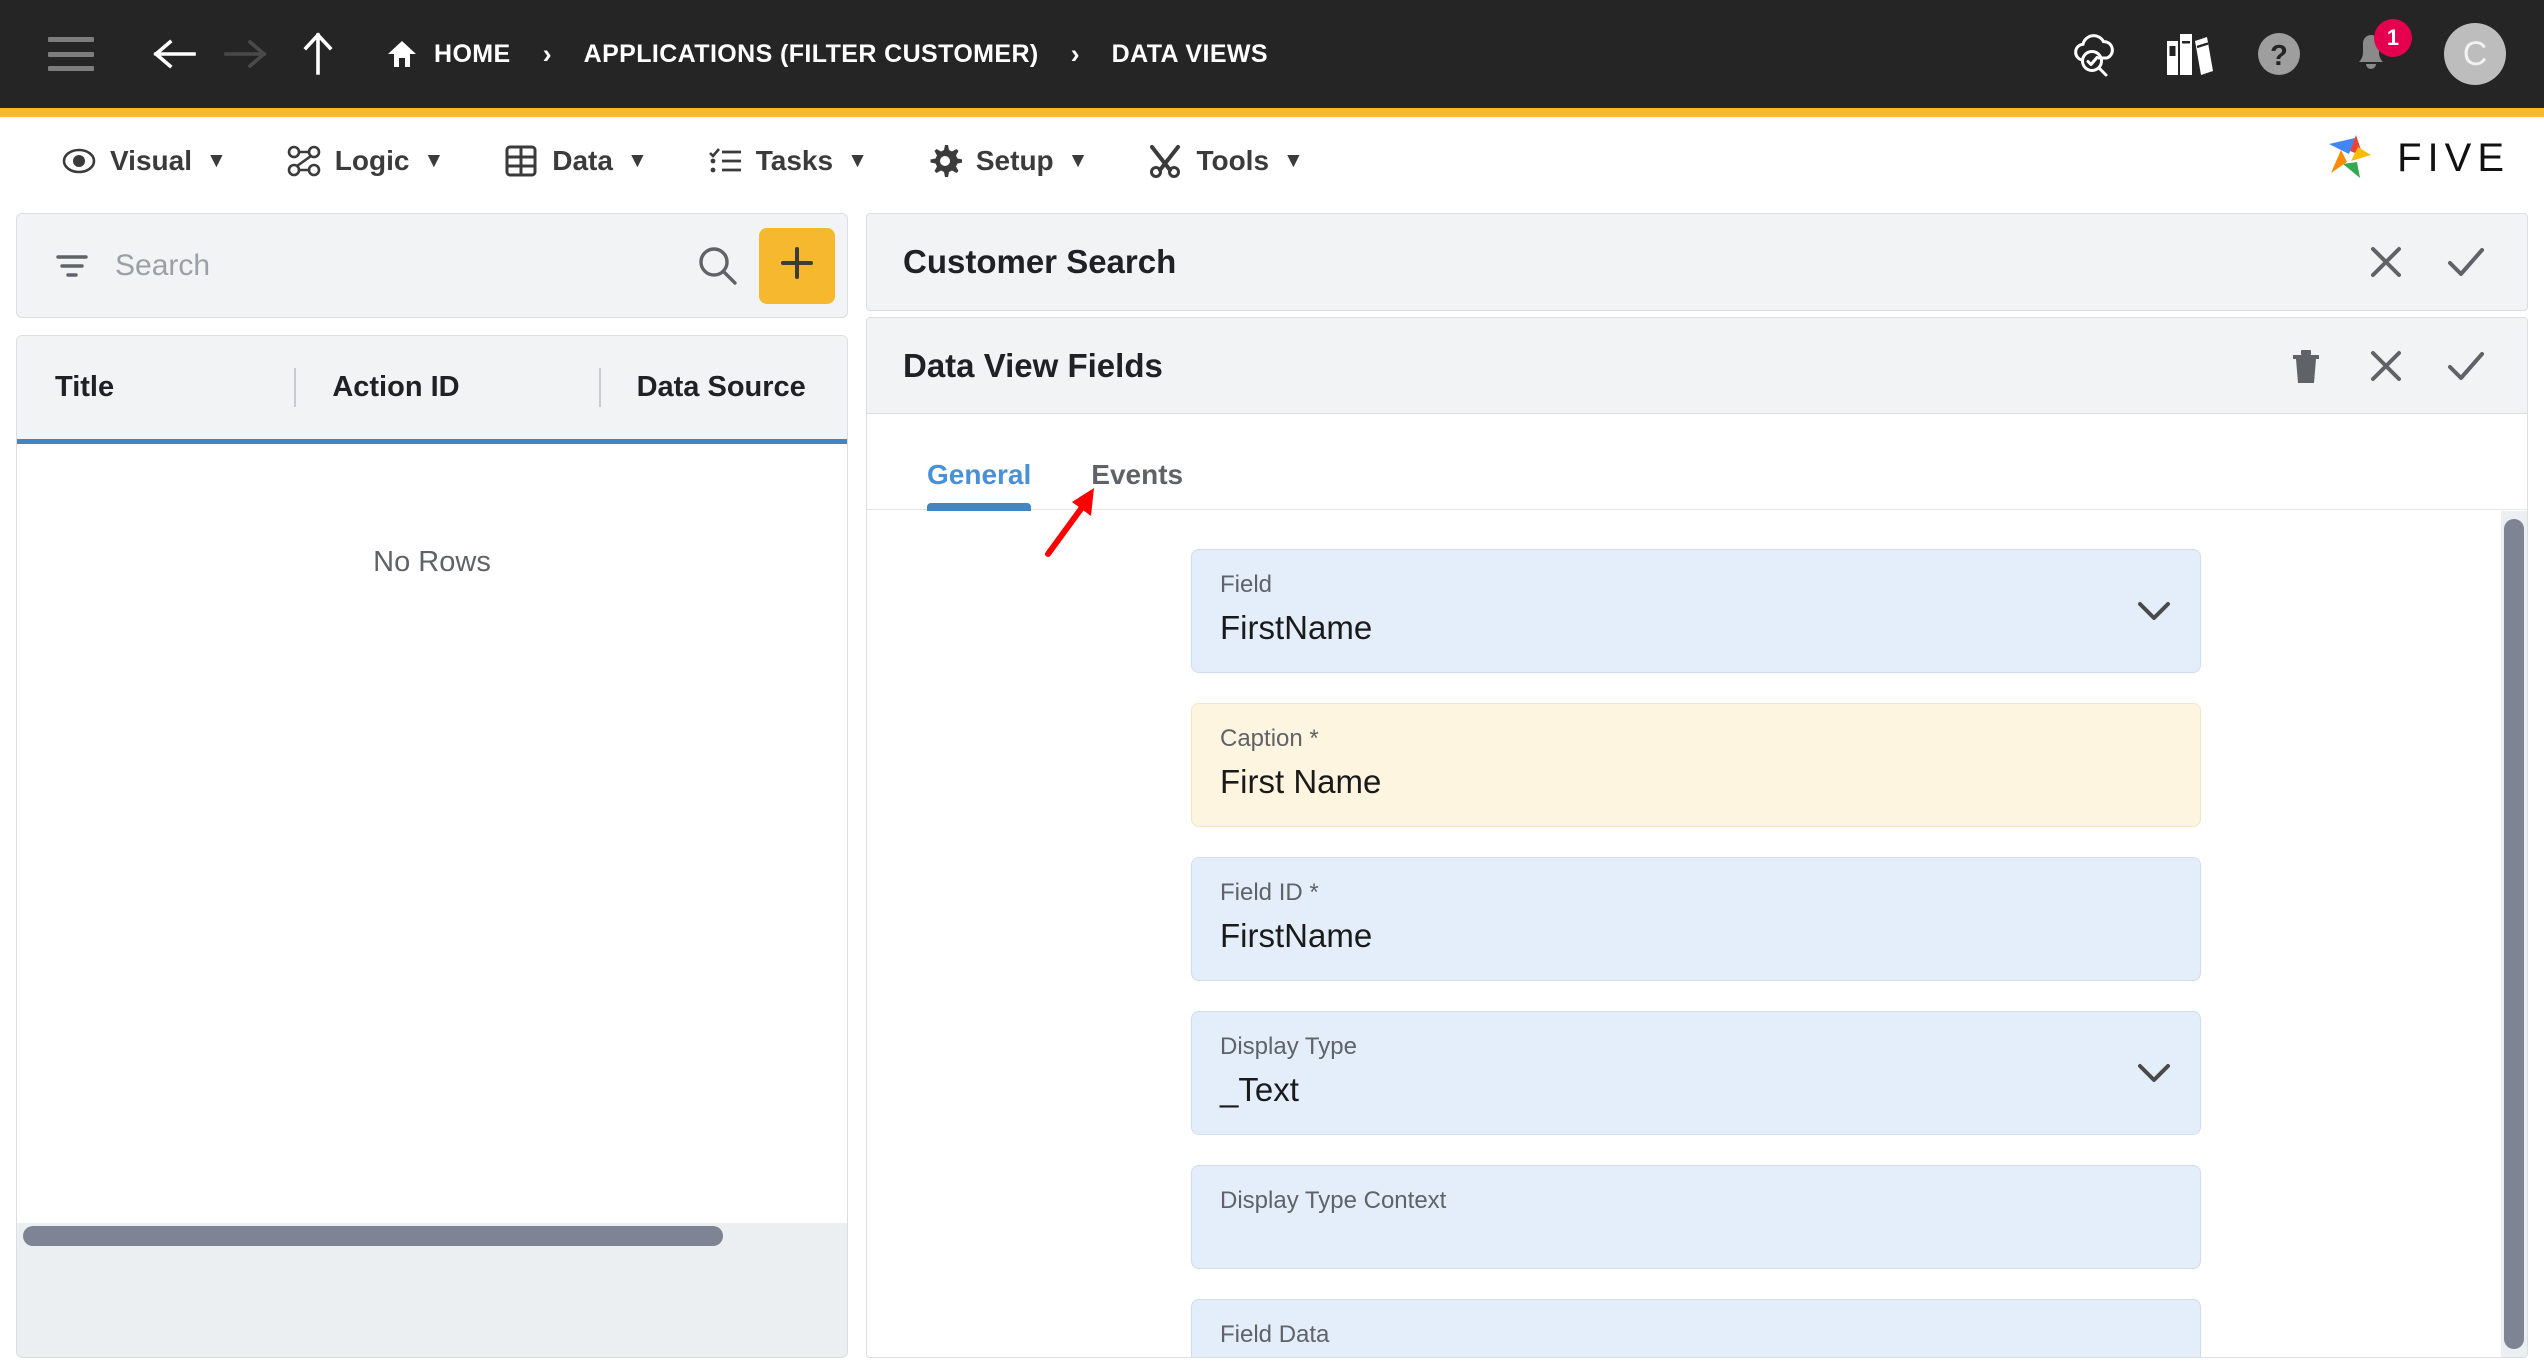 This screenshot has height=1372, width=2544. I want to click on form-vertical-scrollbar-thumb, so click(2514, 934).